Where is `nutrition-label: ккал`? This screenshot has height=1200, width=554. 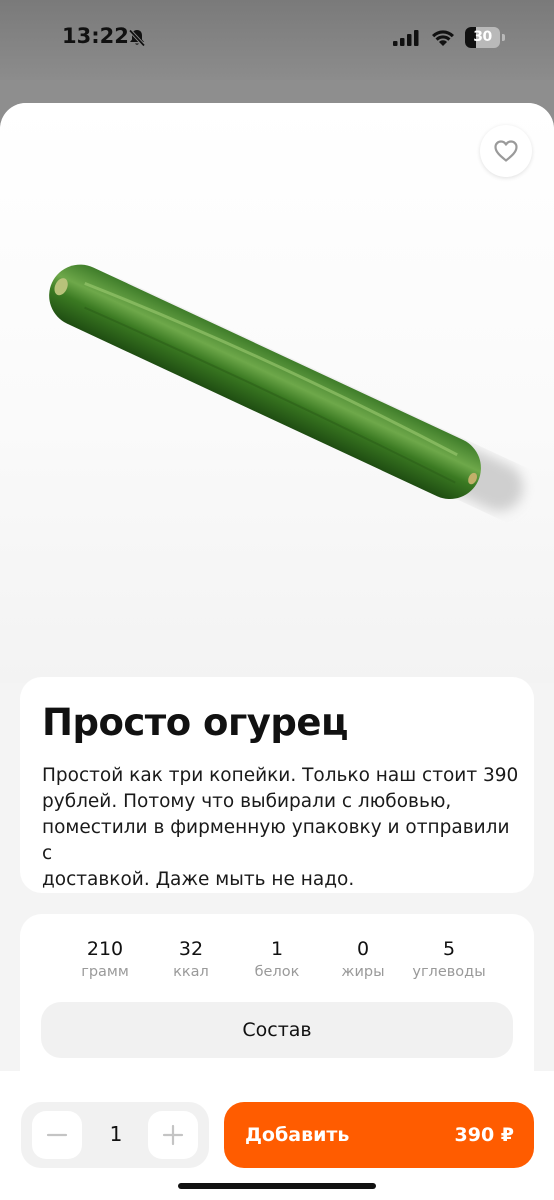 nutrition-label: ккал is located at coordinates (191, 972).